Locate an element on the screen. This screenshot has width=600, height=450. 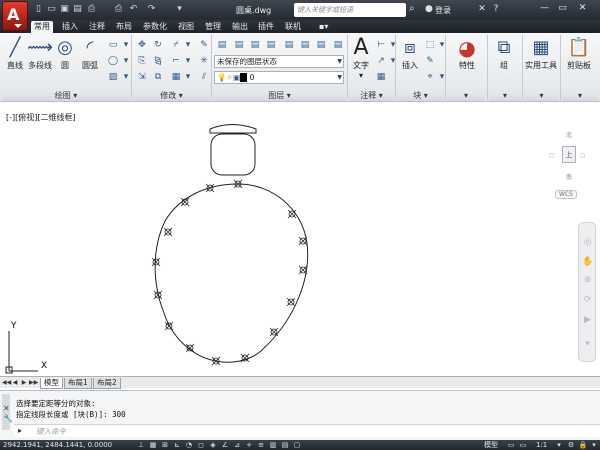
line-tool-button: ╱ 直线 is located at coordinates (15, 53).